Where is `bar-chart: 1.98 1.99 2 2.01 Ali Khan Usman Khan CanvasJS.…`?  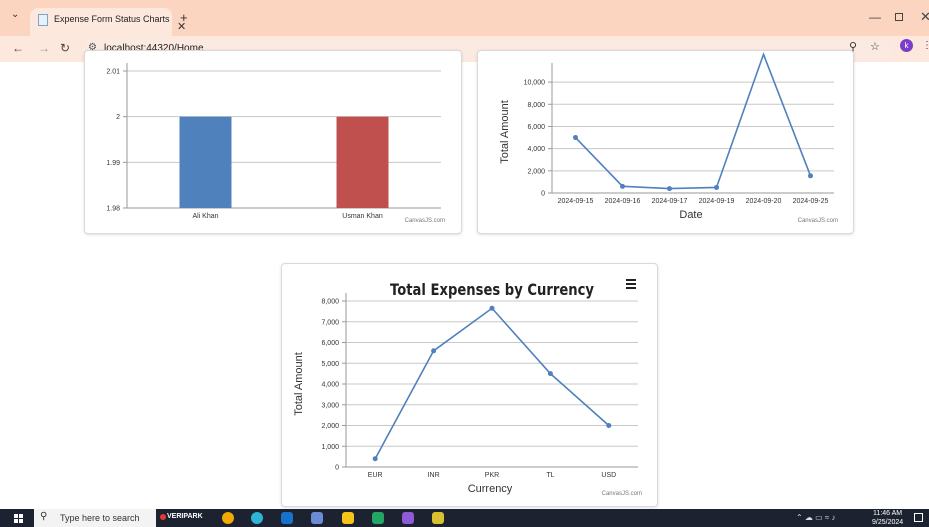 bar-chart: 1.98 1.99 2 2.01 Ali Khan Usman Khan CanvasJS.… is located at coordinates (275, 143).